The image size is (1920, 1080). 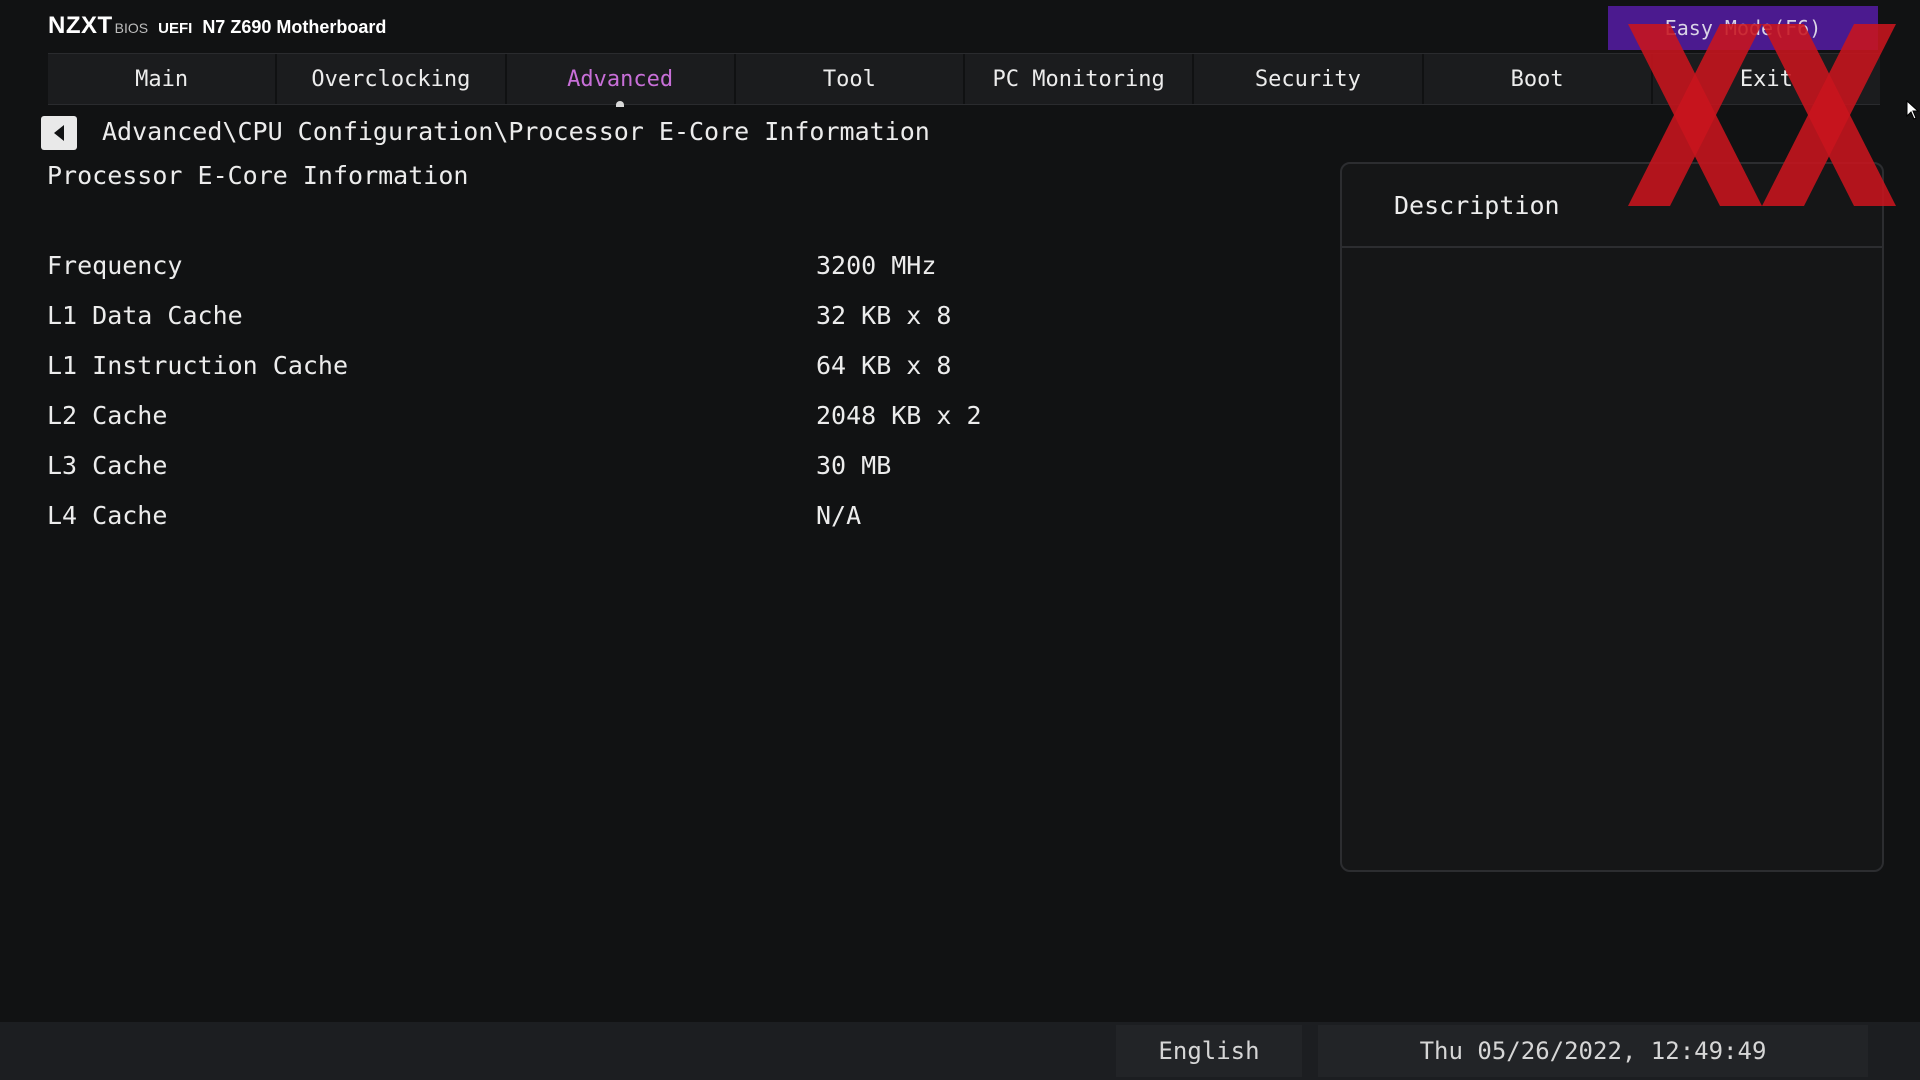 I want to click on uefi-label: UEFI, so click(x=175, y=28).